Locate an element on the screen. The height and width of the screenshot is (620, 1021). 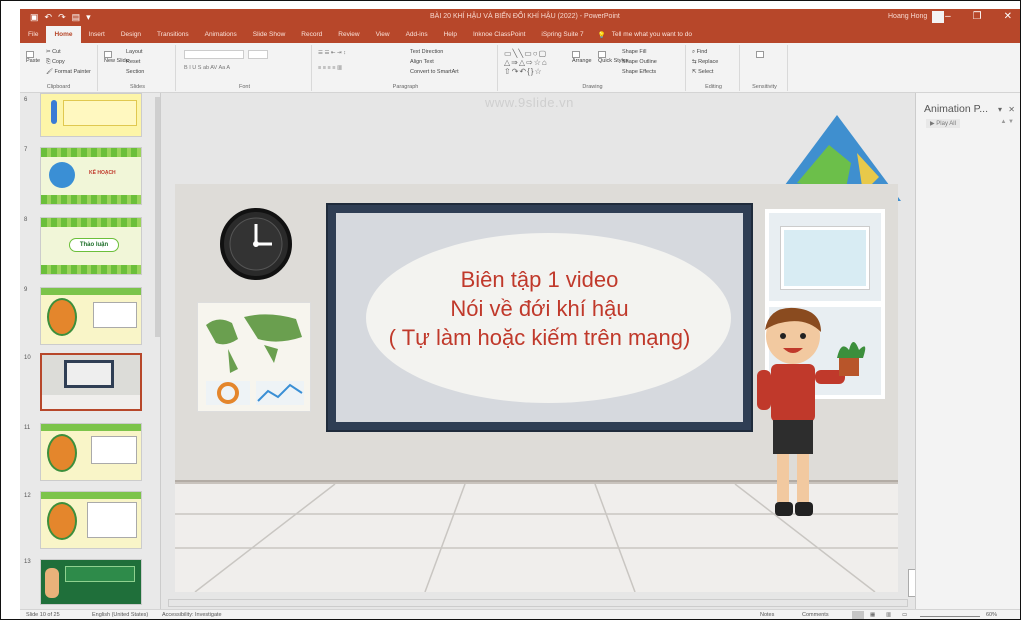
tab-ispring: iSpring Suite 7 is located at coordinates (562, 34).